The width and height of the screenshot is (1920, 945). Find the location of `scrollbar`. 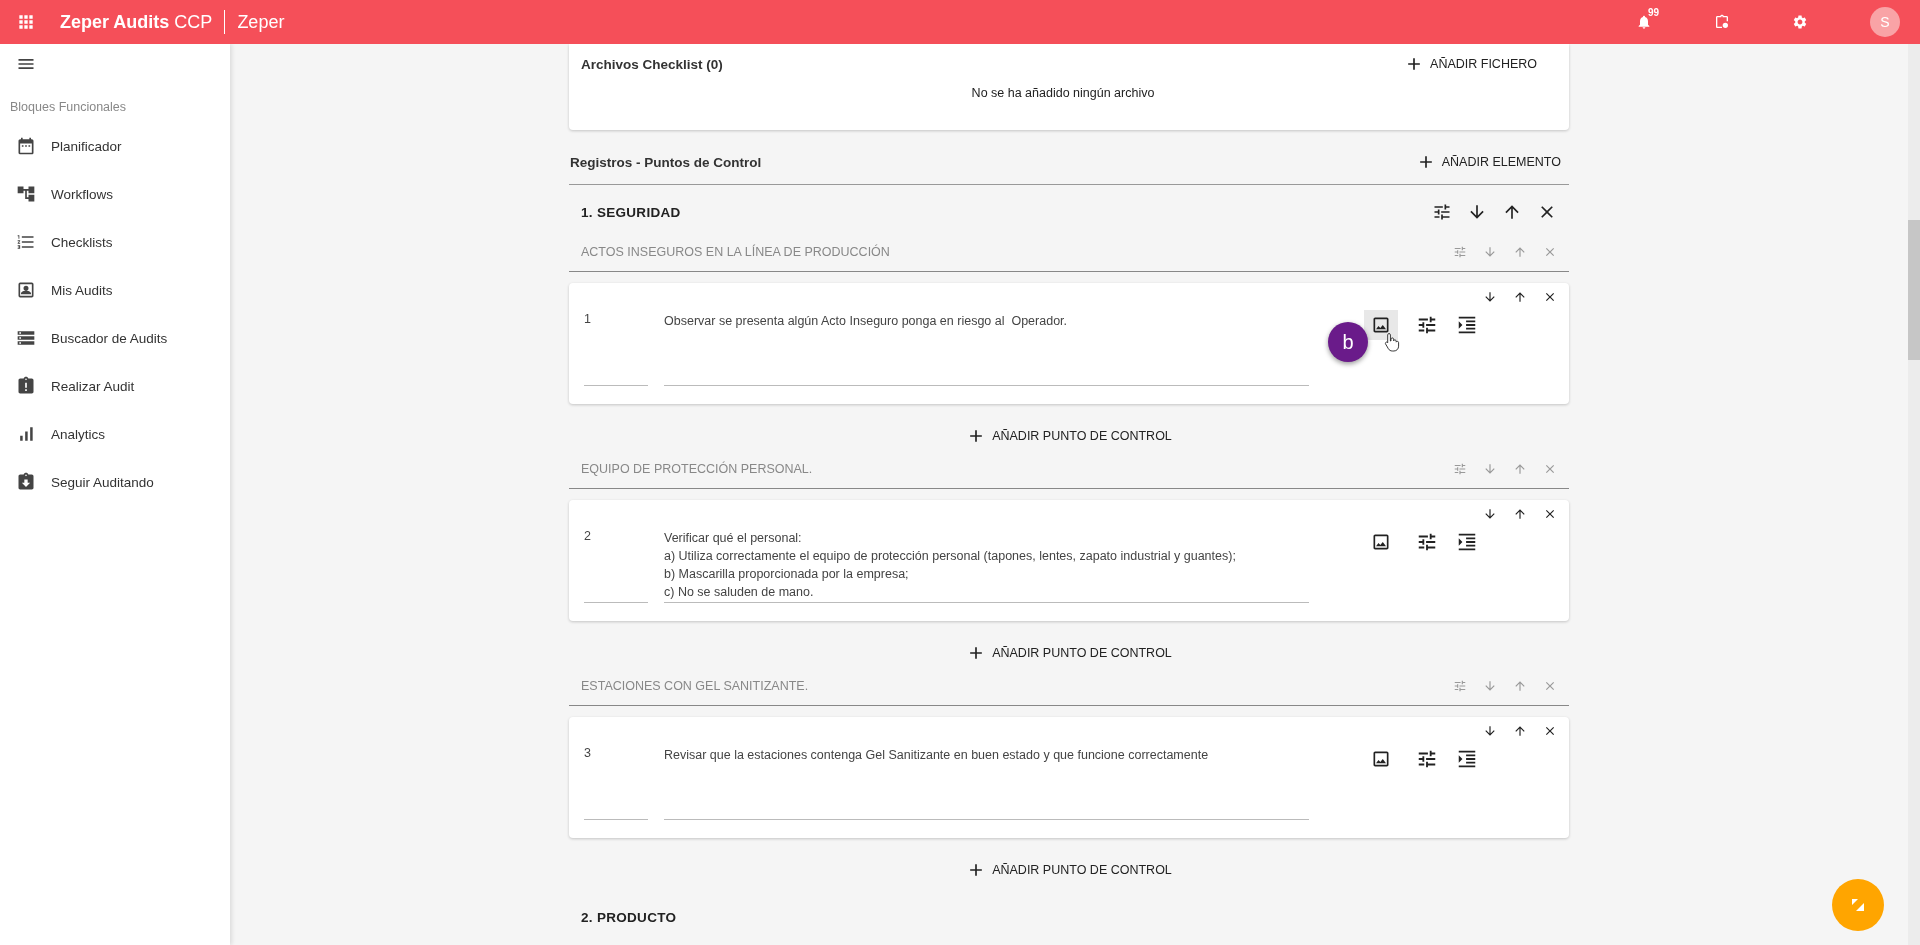

scrollbar is located at coordinates (1914, 494).